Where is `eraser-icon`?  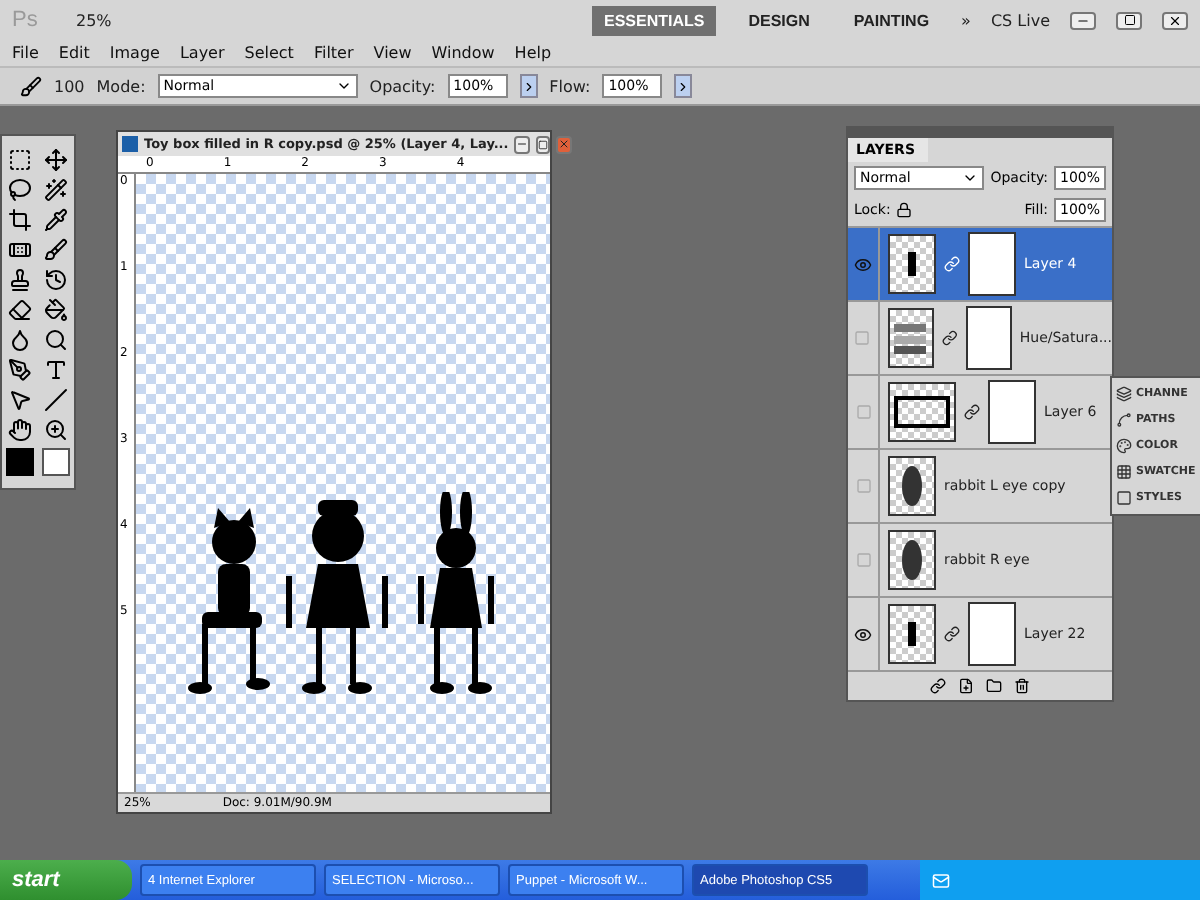 eraser-icon is located at coordinates (20, 310).